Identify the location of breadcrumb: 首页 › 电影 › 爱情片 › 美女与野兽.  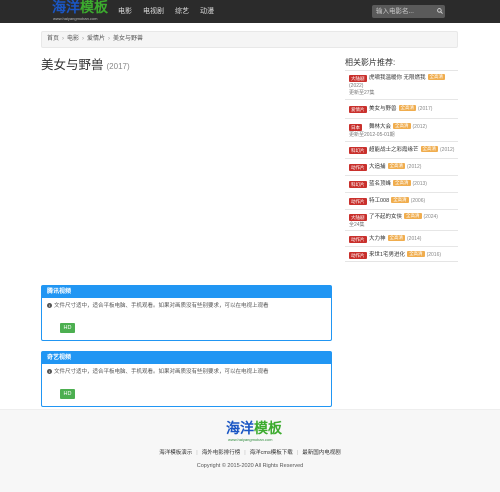
(249, 39).